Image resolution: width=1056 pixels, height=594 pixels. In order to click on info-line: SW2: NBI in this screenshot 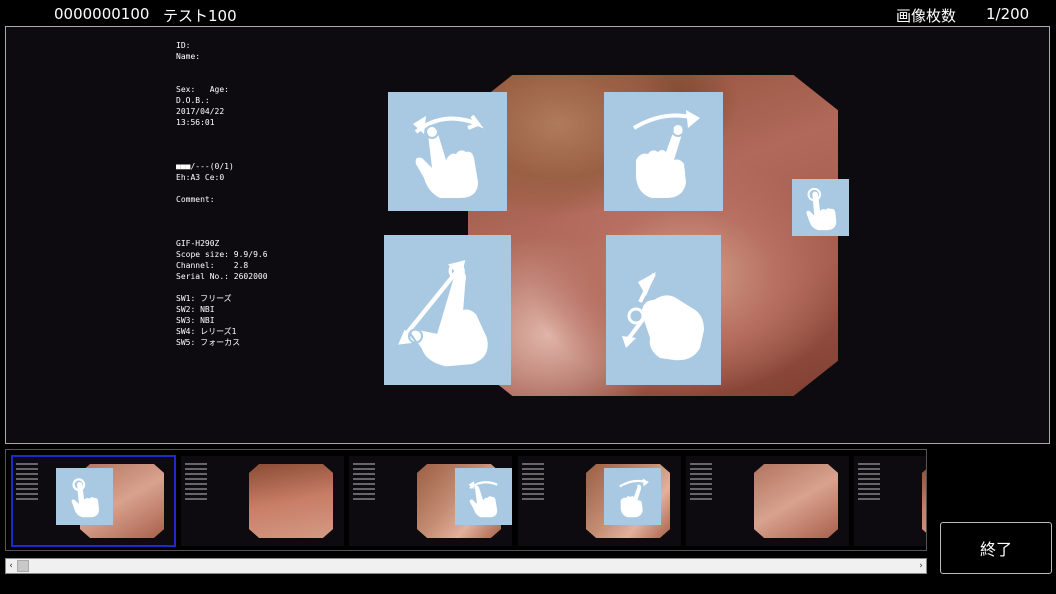, I will do `click(195, 309)`.